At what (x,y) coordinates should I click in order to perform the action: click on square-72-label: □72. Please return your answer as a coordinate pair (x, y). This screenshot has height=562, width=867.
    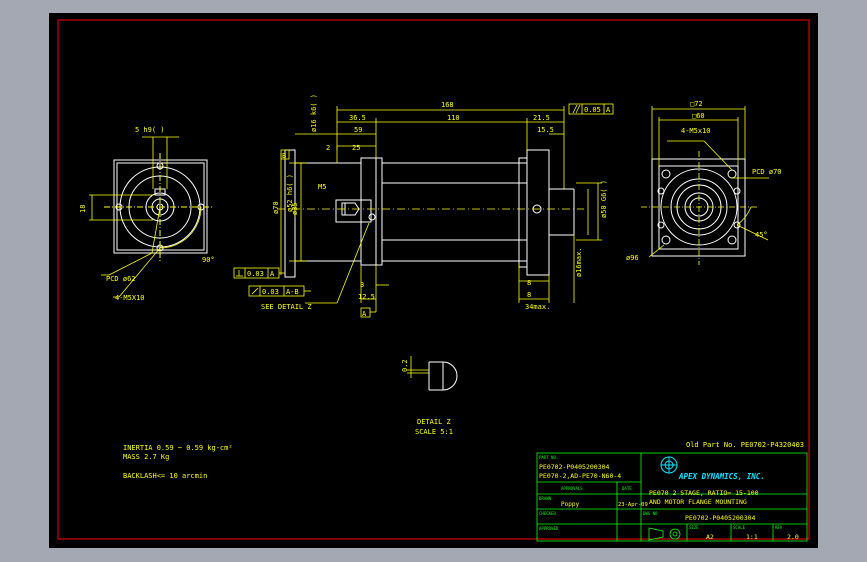
    Looking at the image, I should click on (696, 104).